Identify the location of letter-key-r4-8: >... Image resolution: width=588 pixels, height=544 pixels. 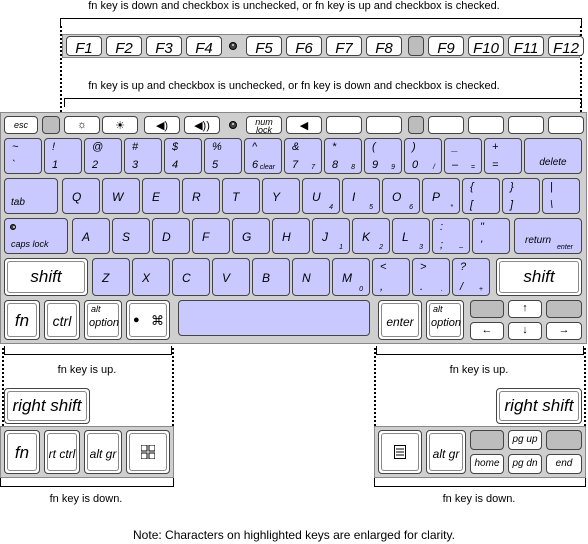
(431, 277).